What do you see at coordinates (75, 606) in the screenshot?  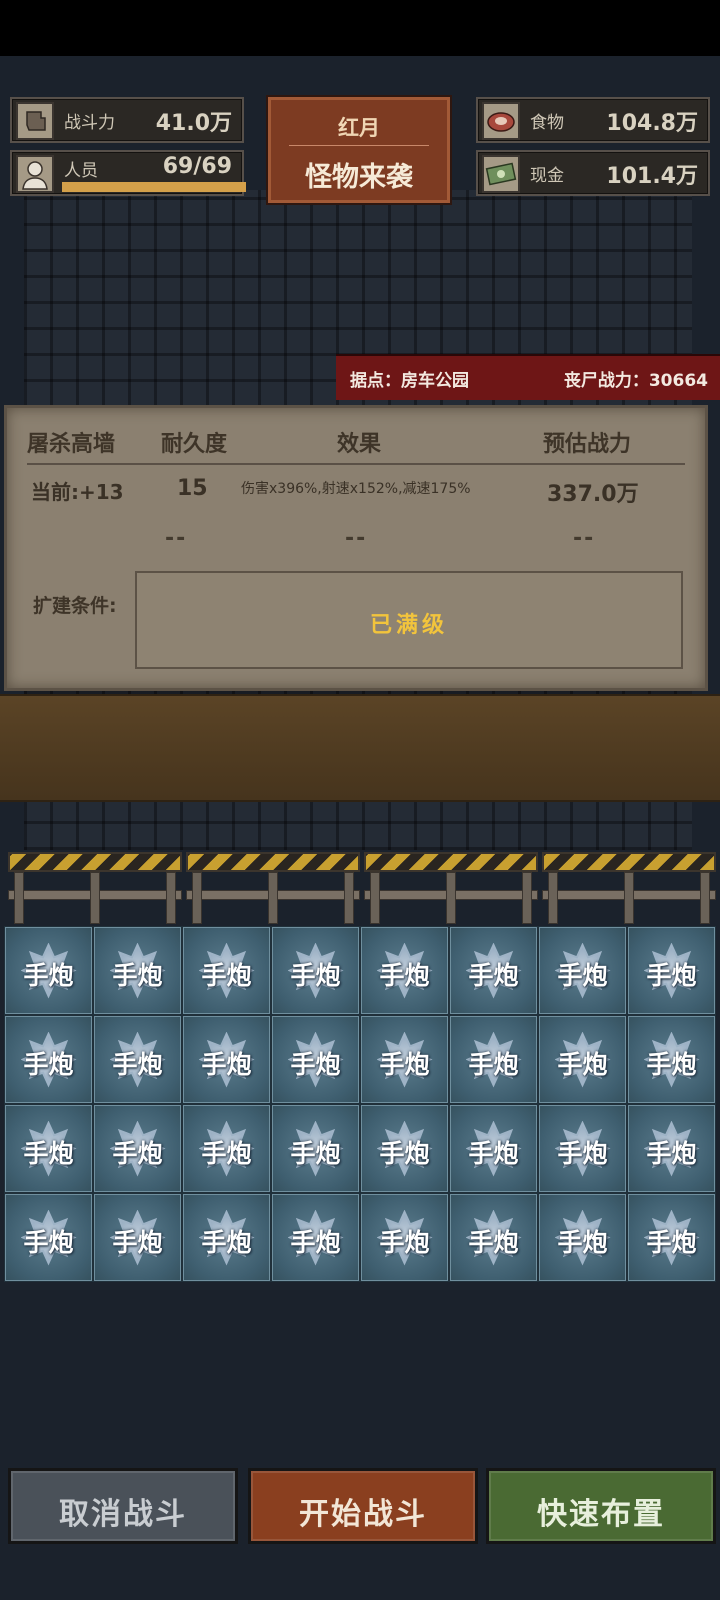 I see `expand-condition-label: 扩建条件:` at bounding box center [75, 606].